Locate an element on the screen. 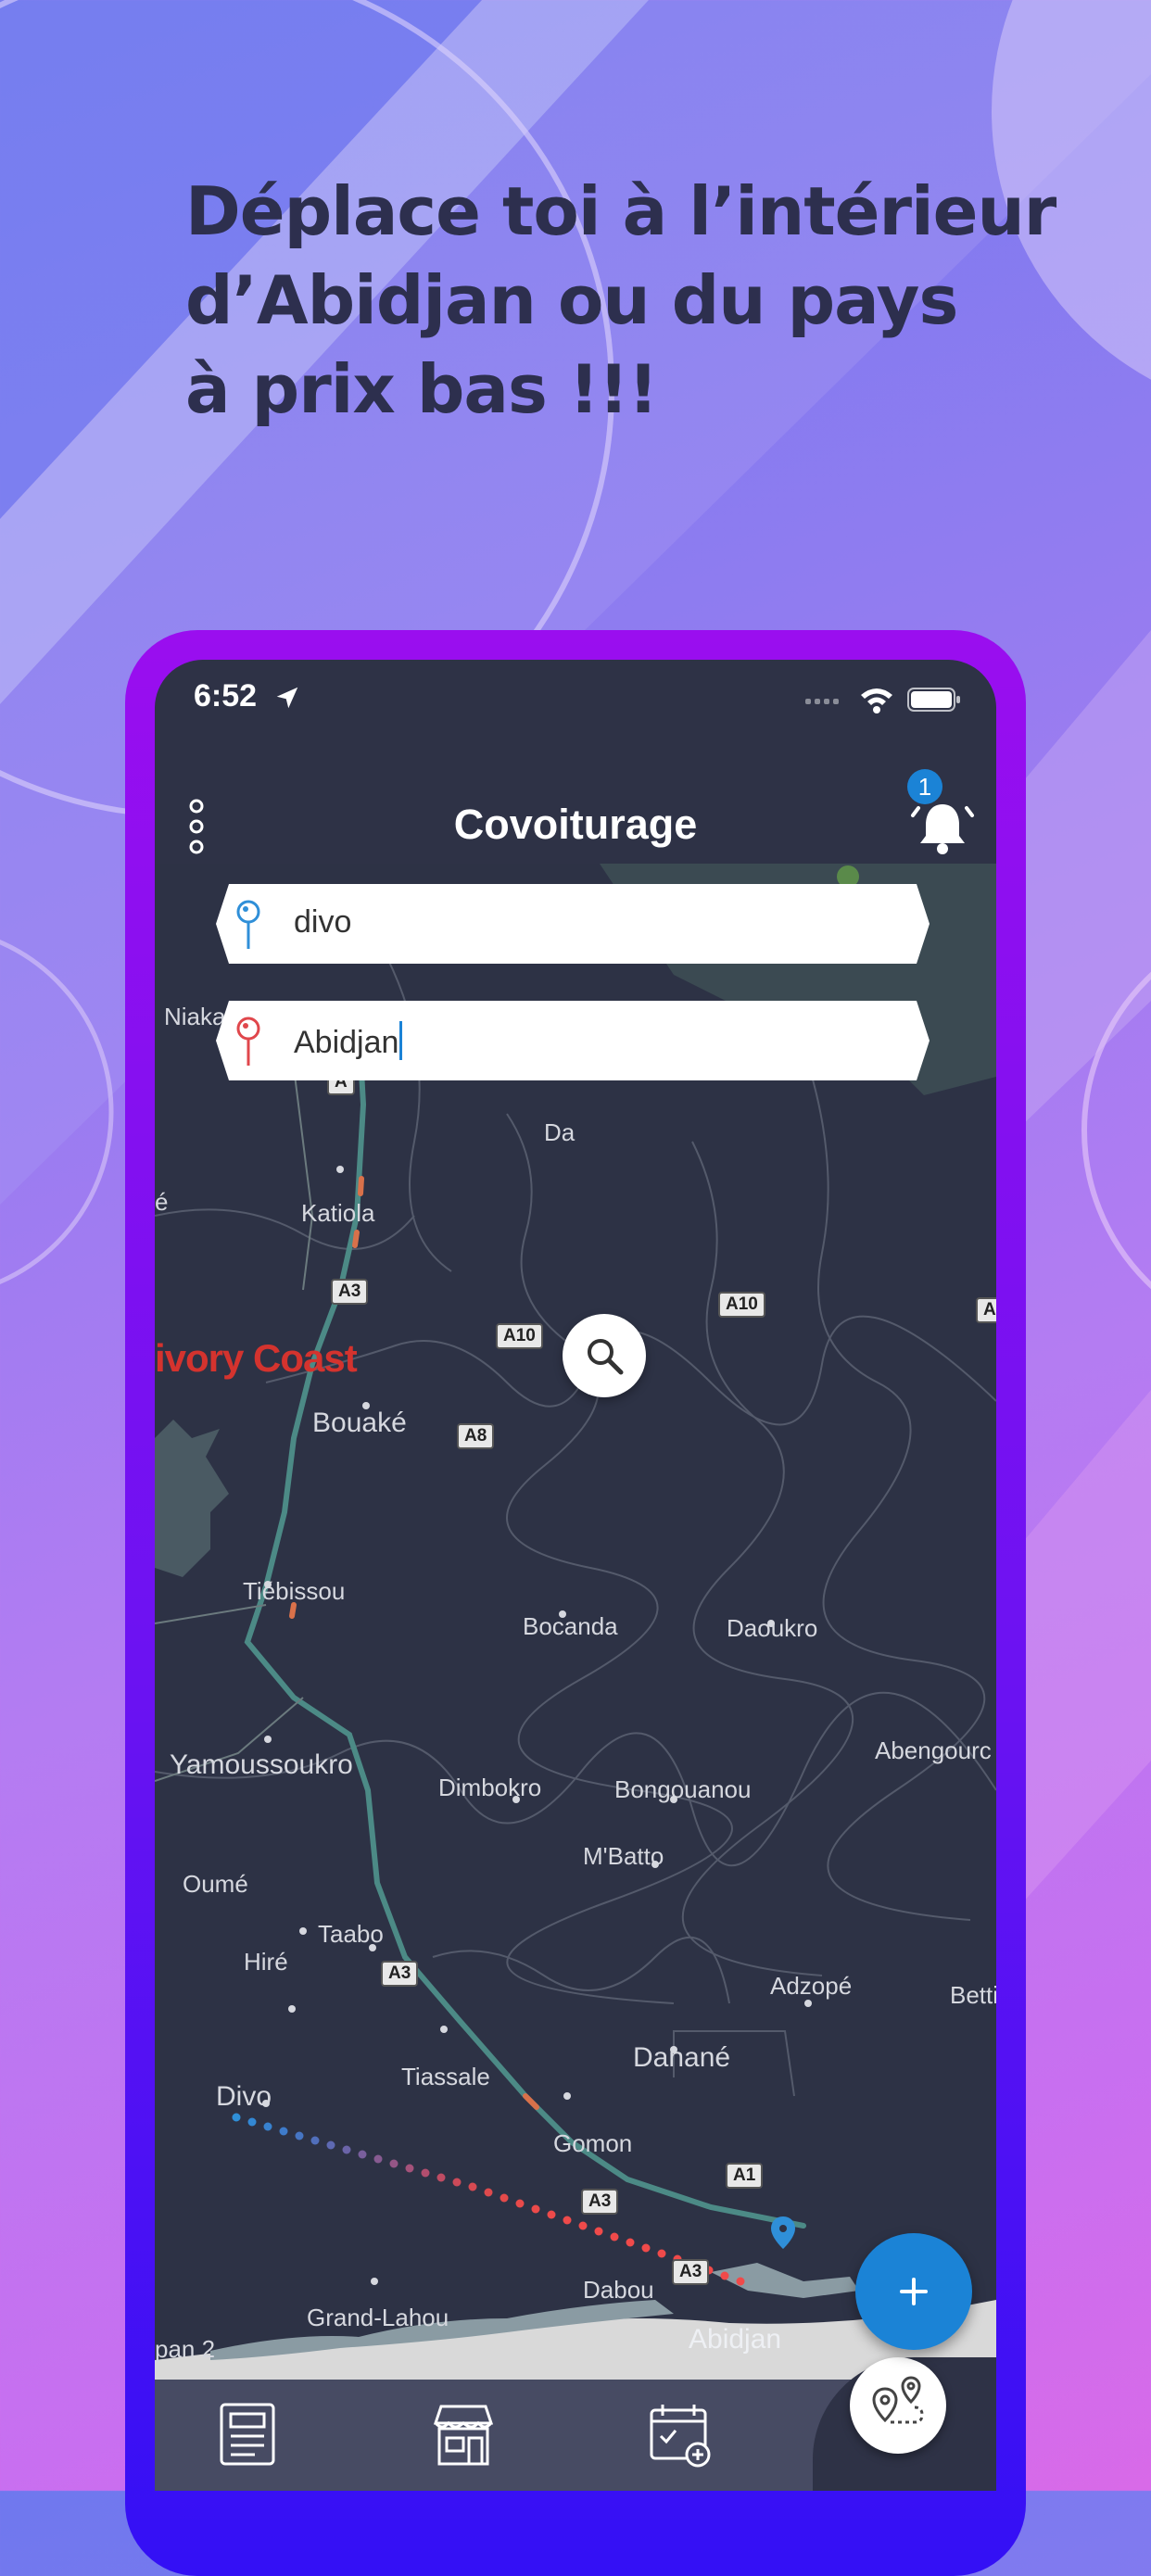 The height and width of the screenshot is (2576, 1151). map-label-grand-lahou: Grand-Lahou is located at coordinates (378, 2318).